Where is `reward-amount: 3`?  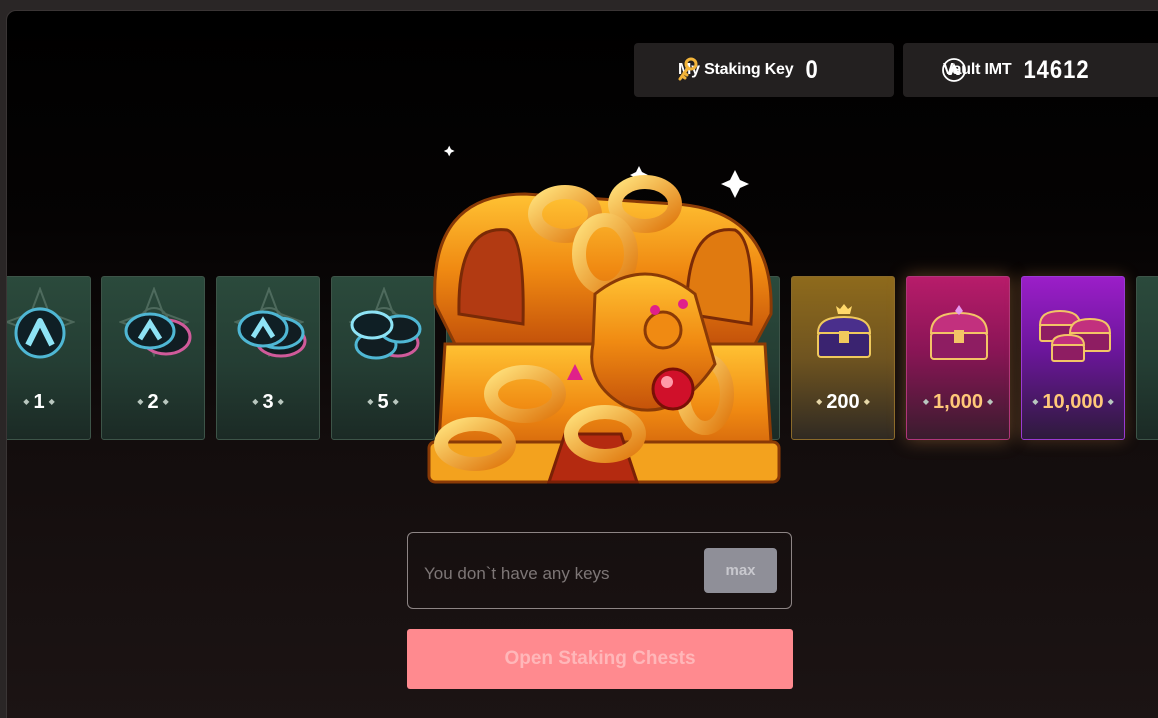 reward-amount: 3 is located at coordinates (268, 402).